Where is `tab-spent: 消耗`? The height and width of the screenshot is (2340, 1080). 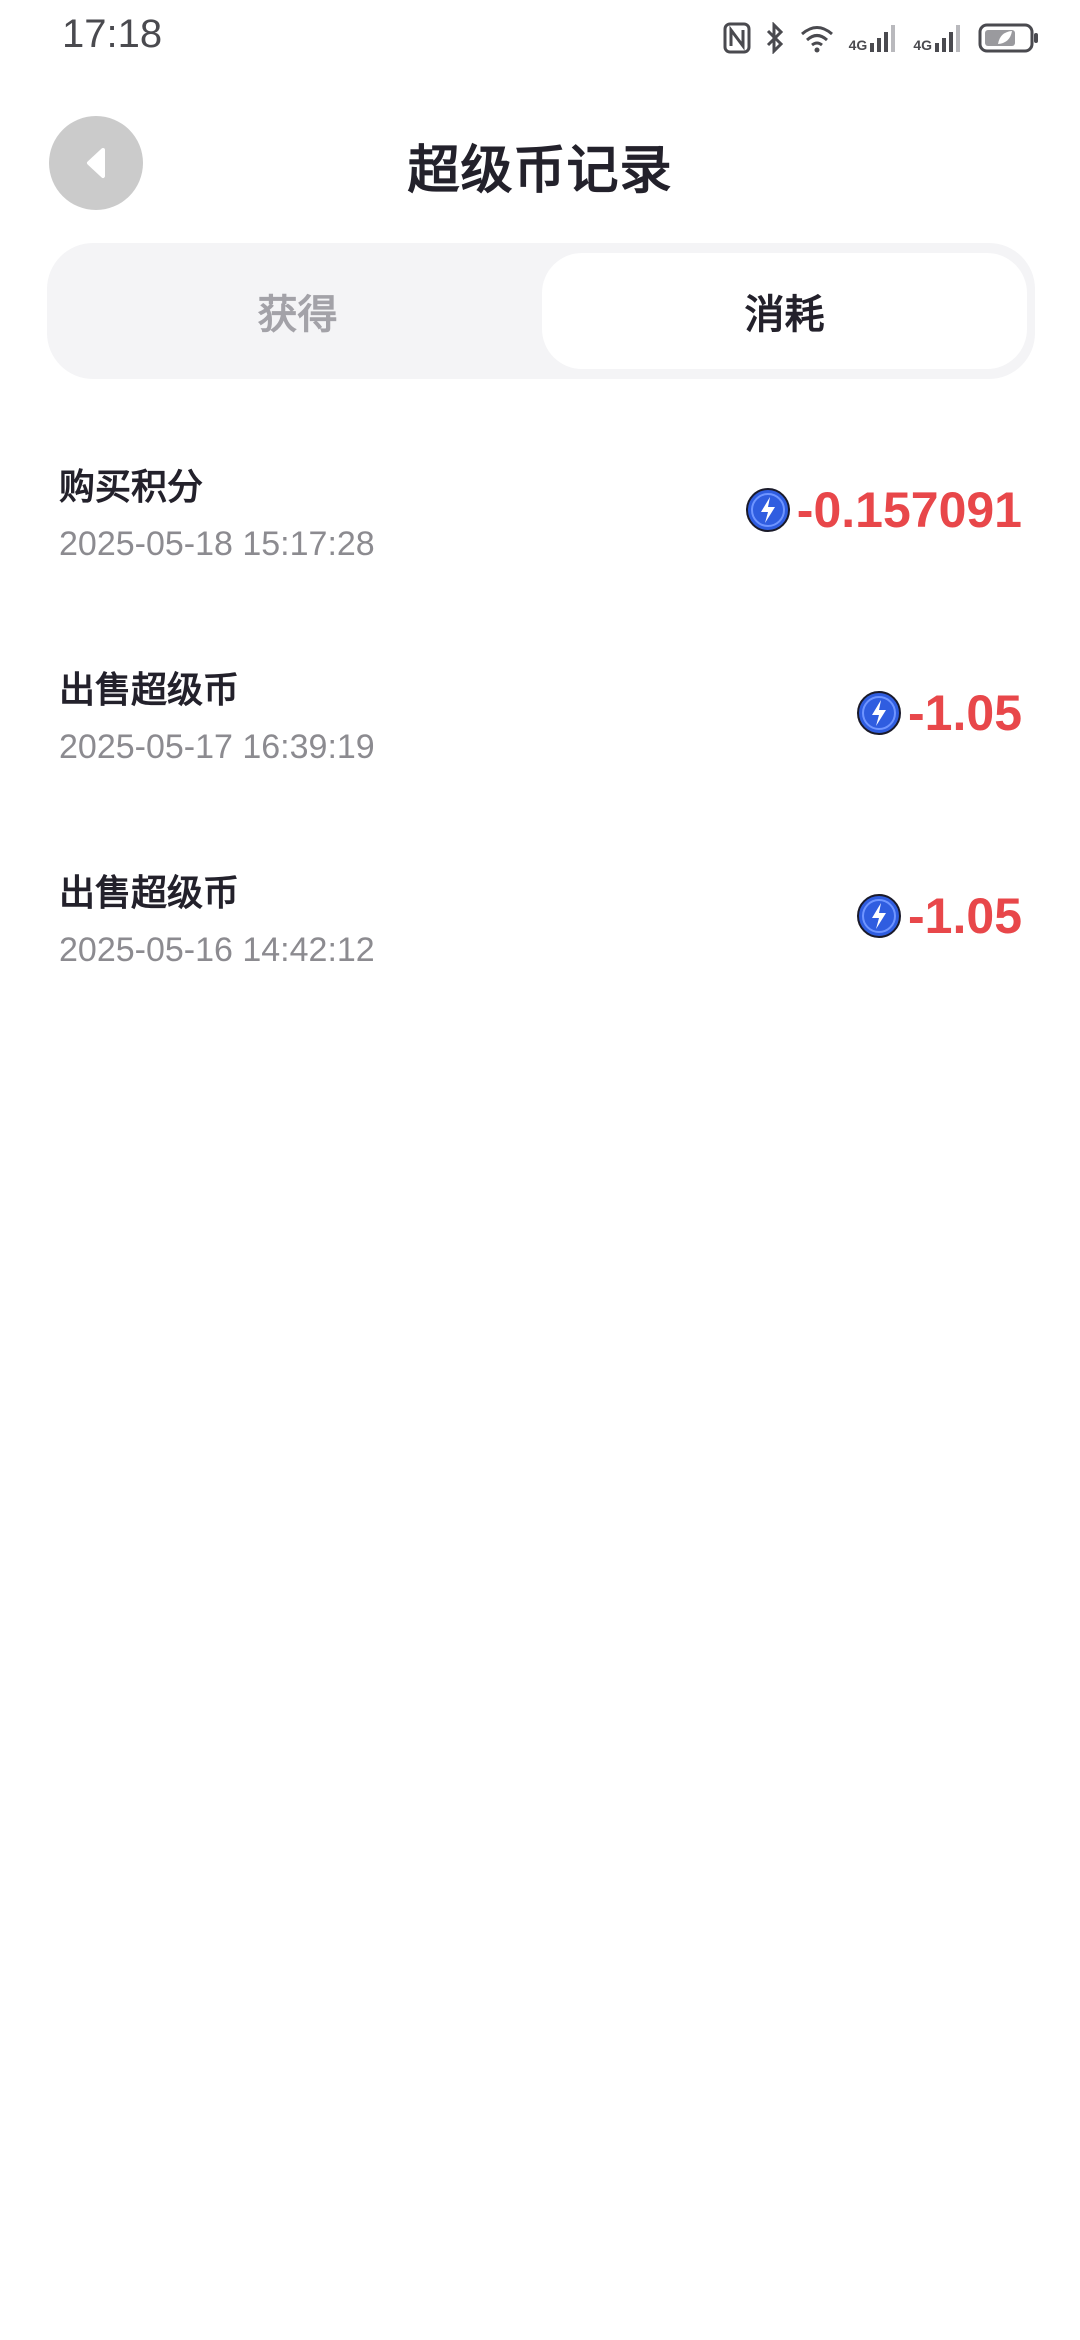 tab-spent: 消耗 is located at coordinates (784, 311).